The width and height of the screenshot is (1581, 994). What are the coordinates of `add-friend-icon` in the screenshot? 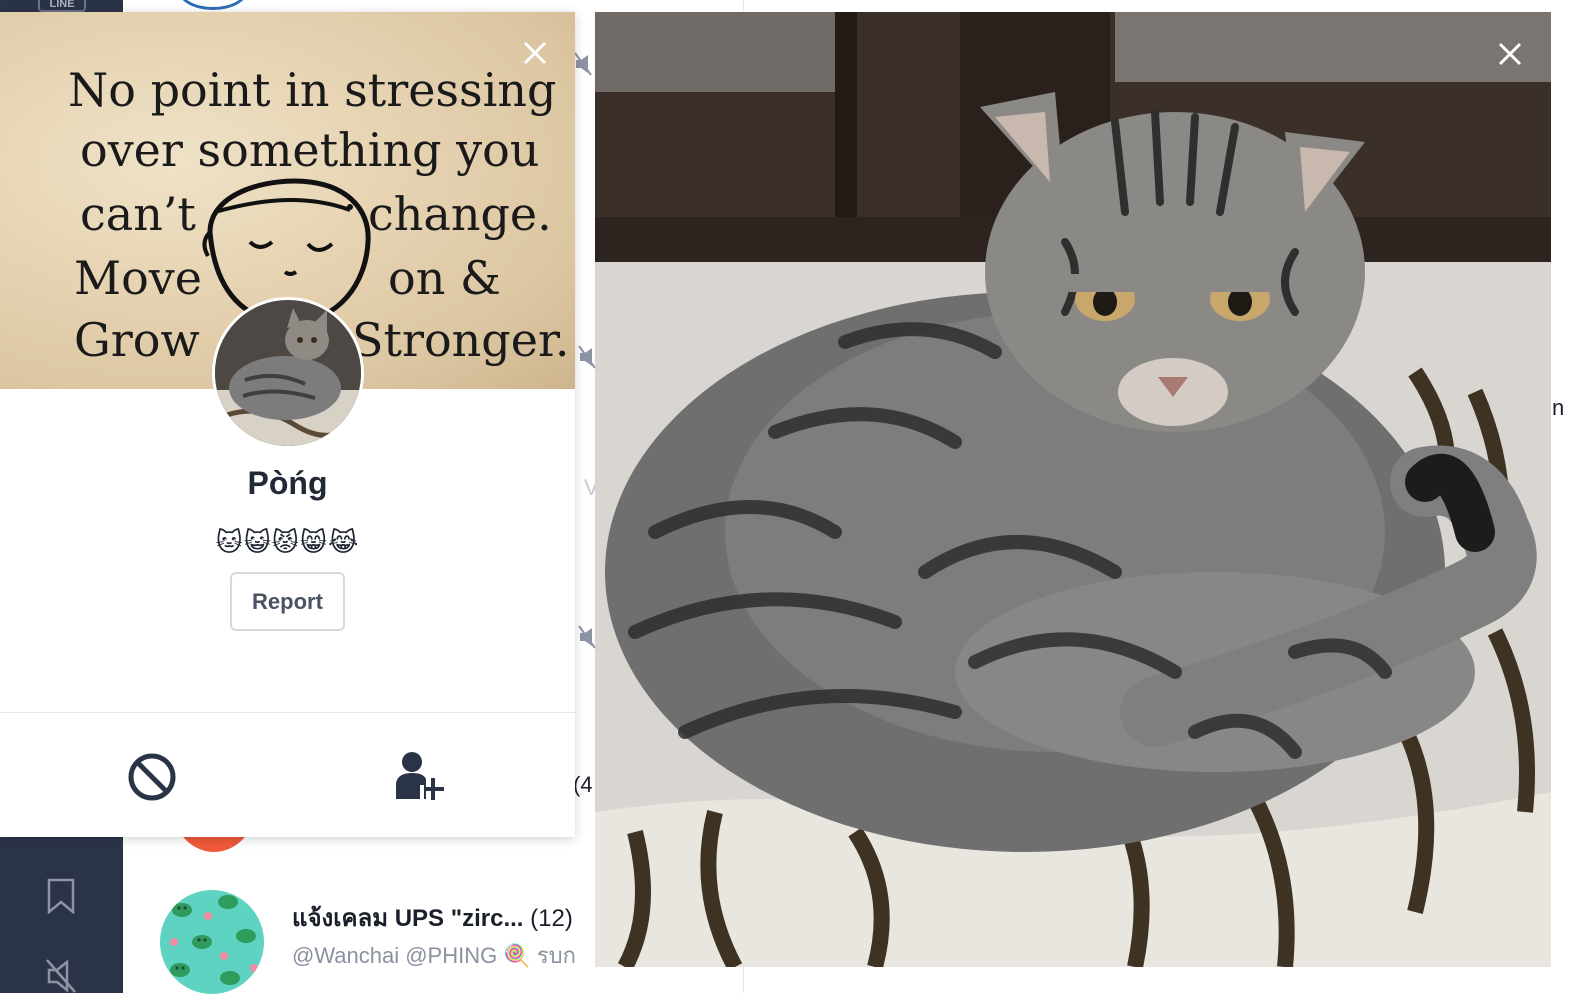 It's located at (418, 777).